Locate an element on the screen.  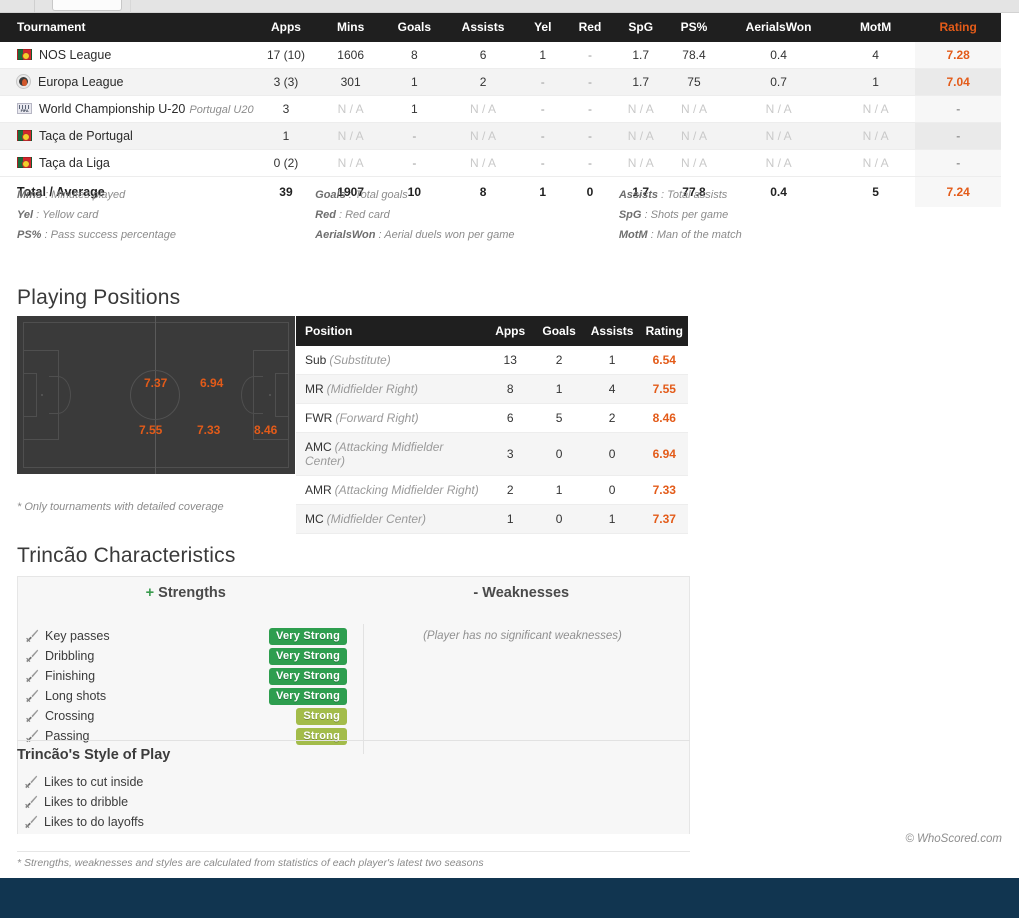
weaknesses-note: (Player has no significant weaknesses) is located at coordinates (522, 636).